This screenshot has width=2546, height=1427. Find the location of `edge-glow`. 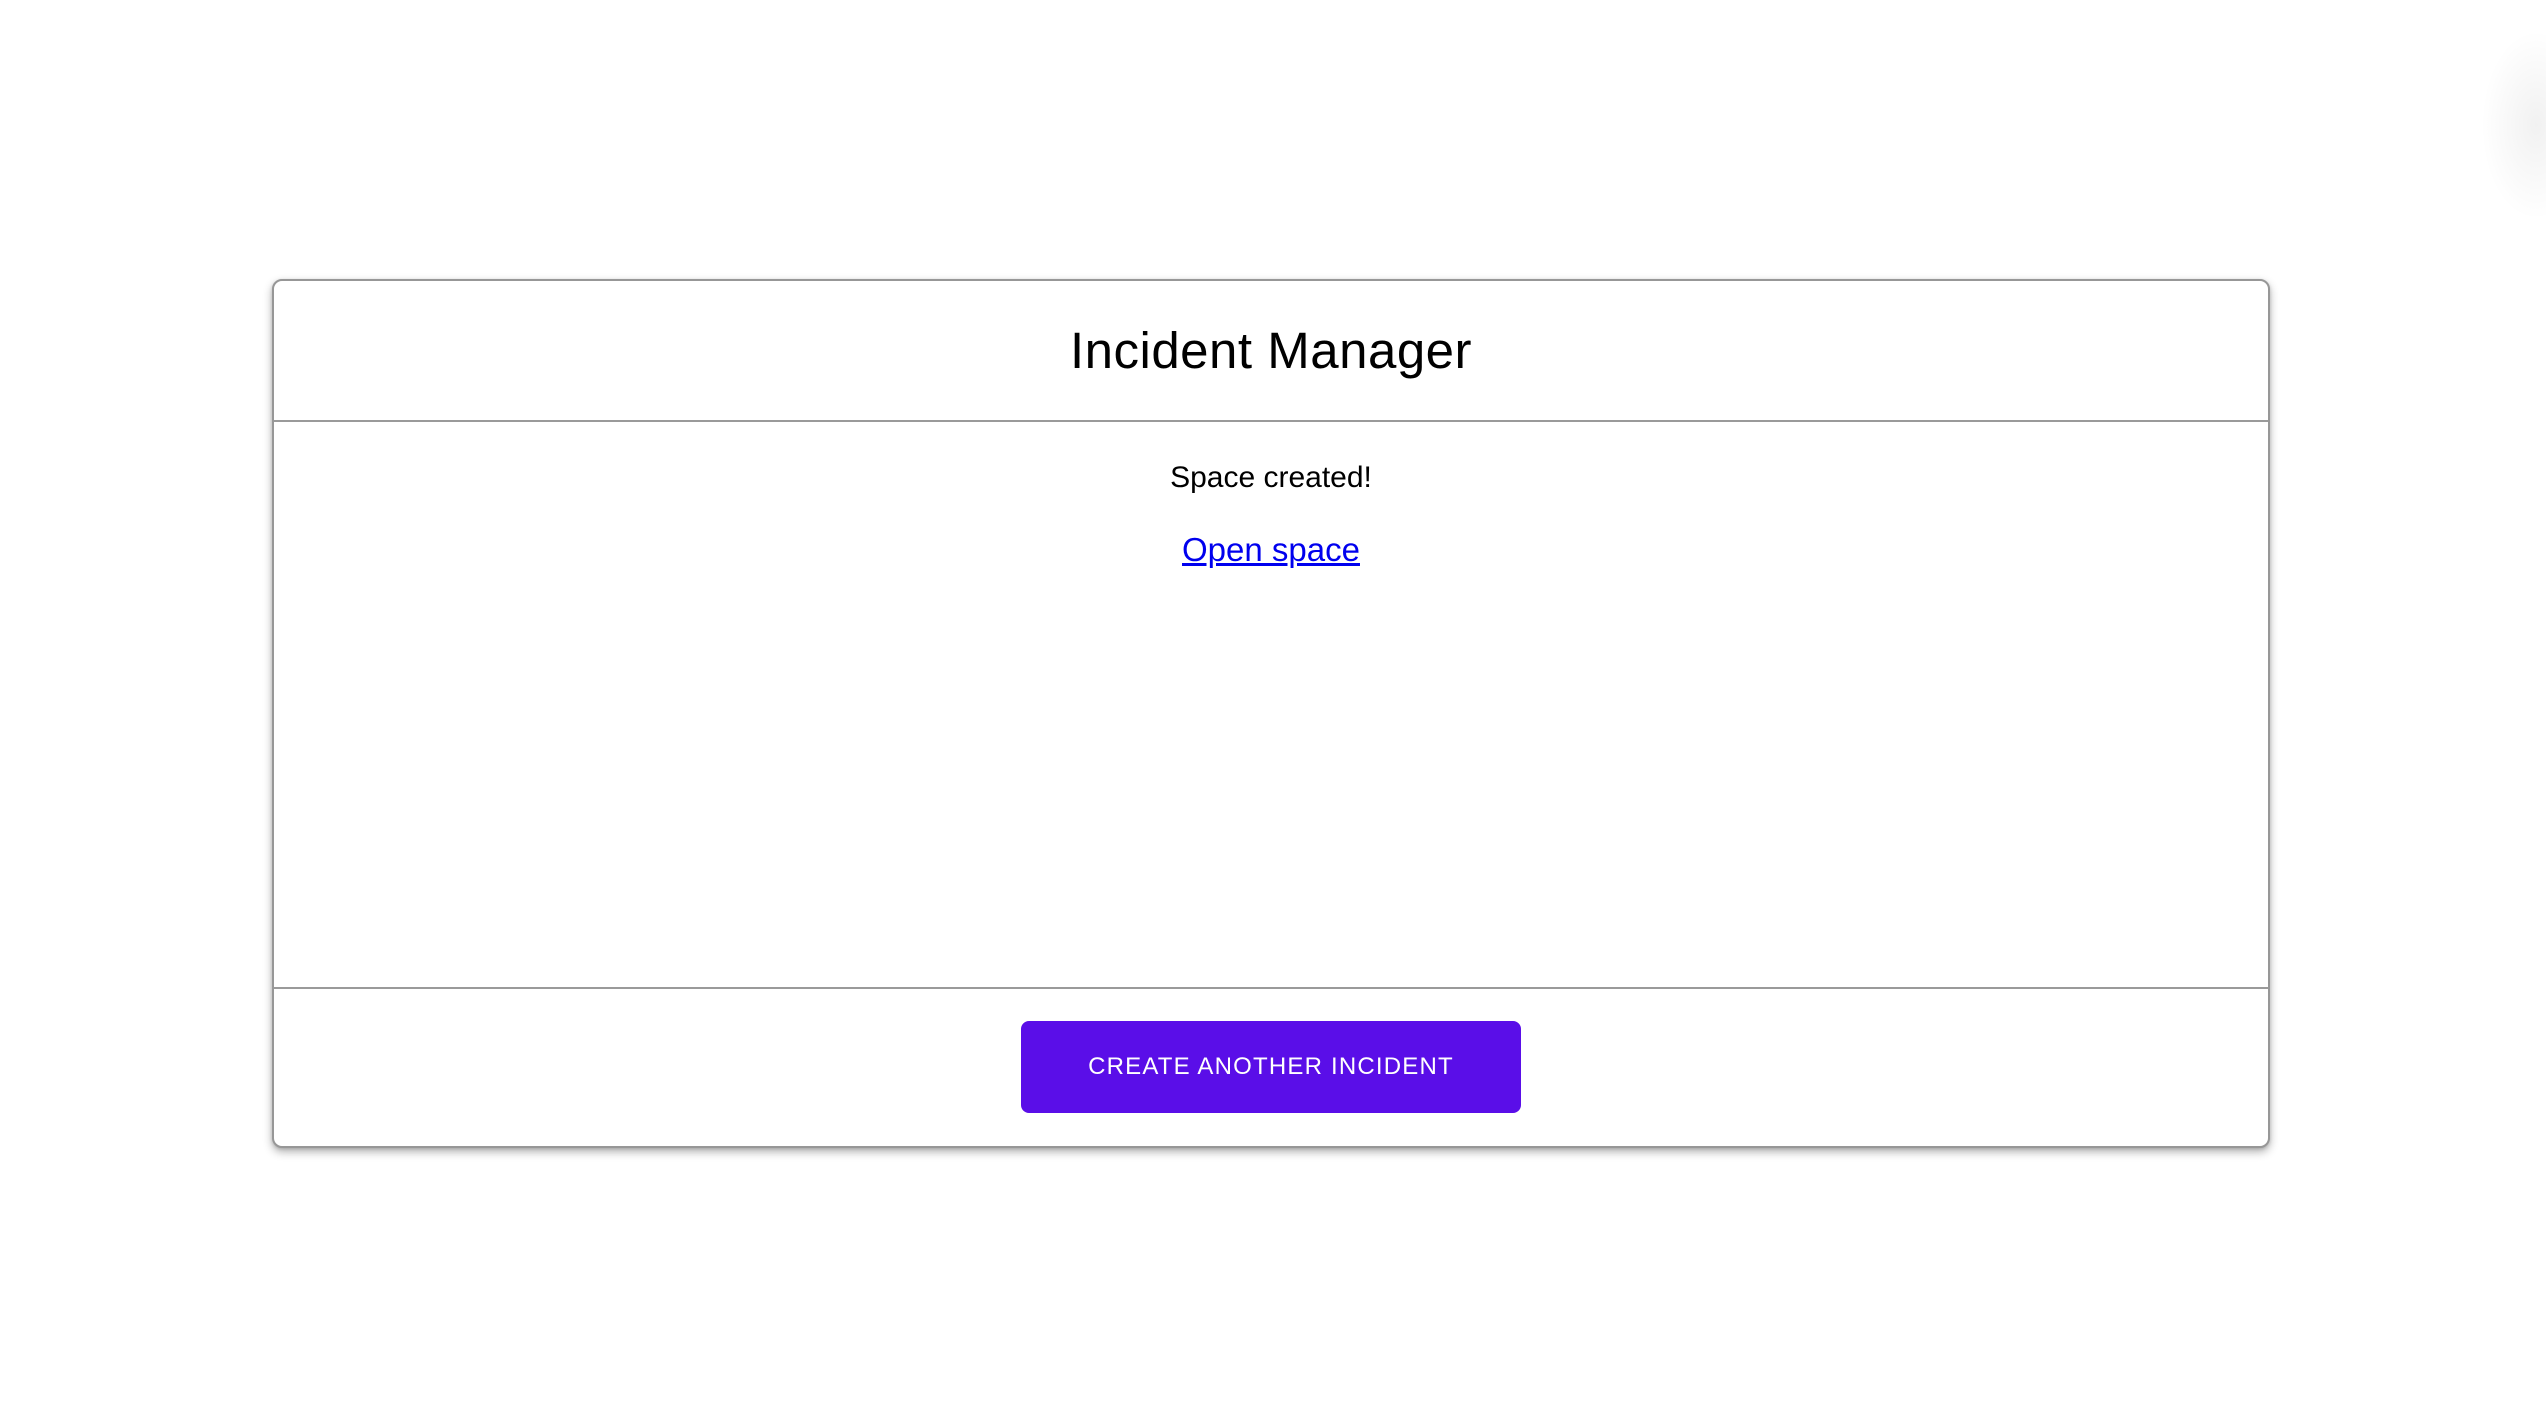

edge-glow is located at coordinates (2513, 125).